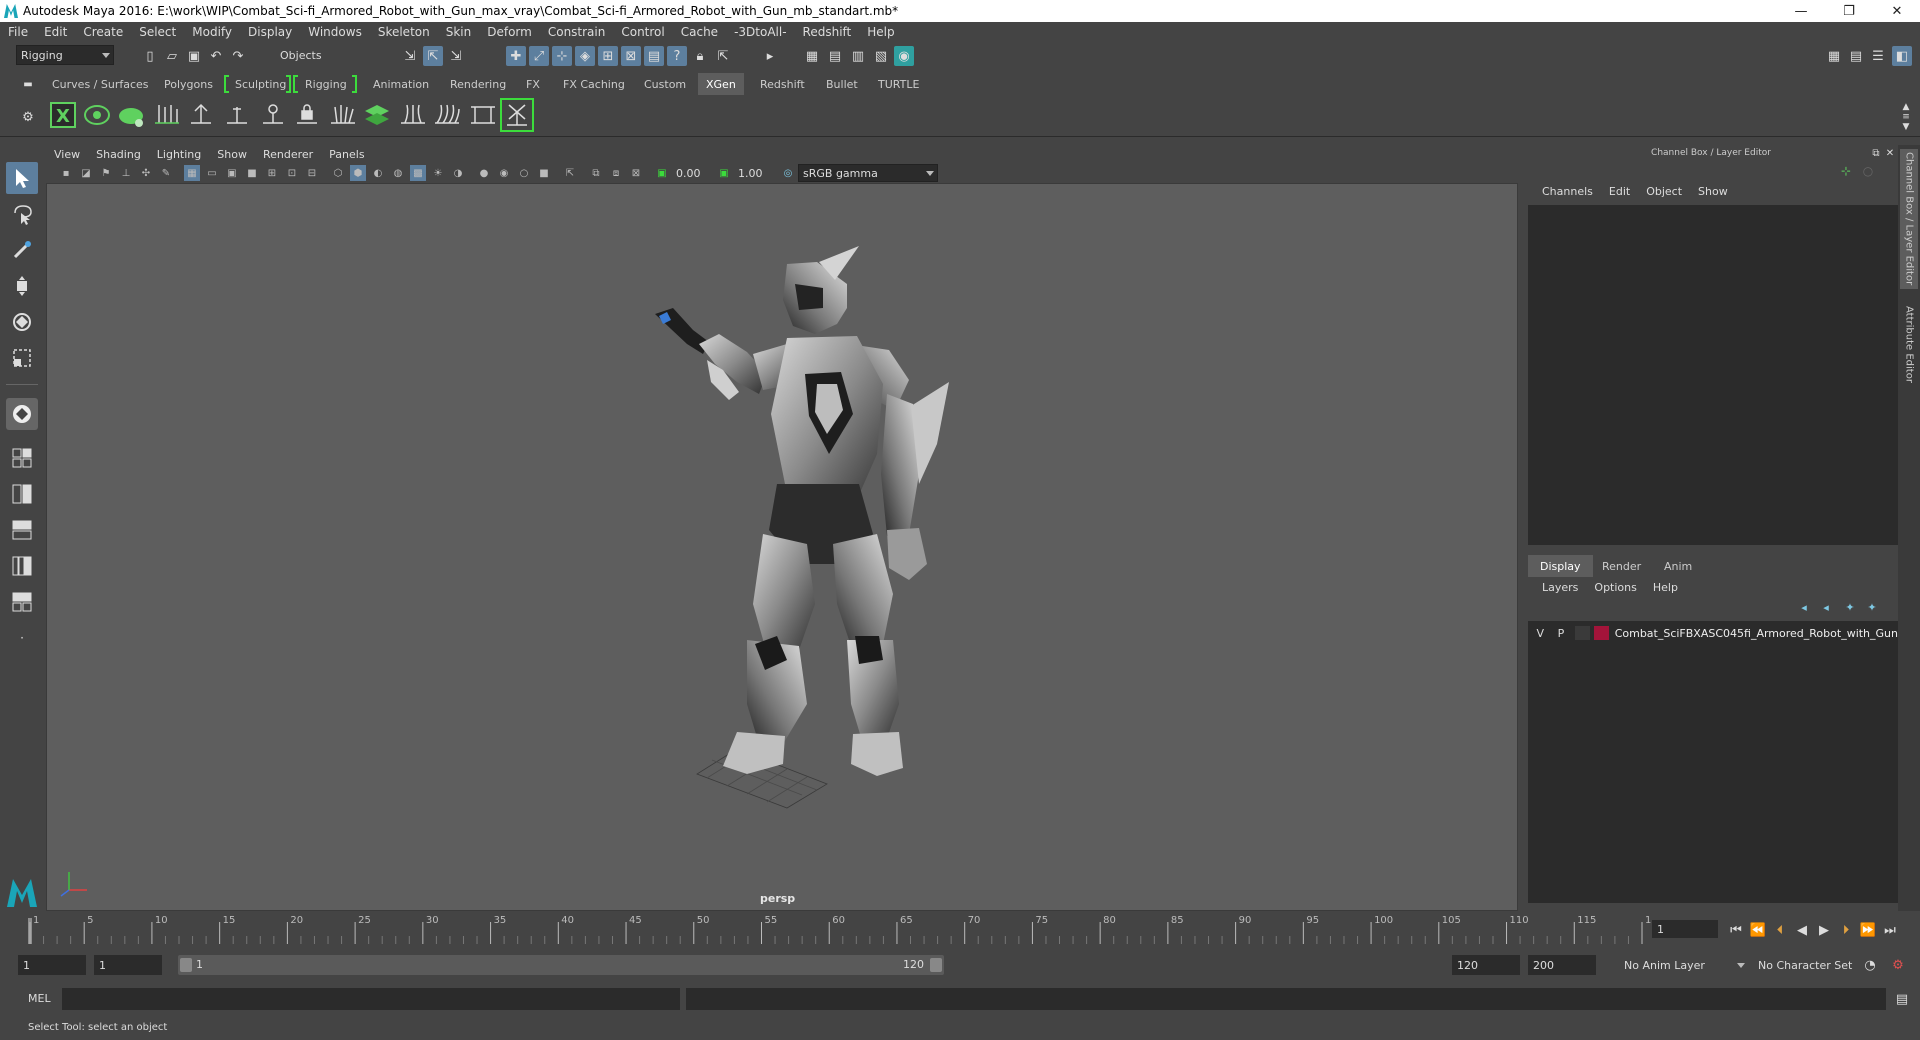  Describe the element at coordinates (842, 84) in the screenshot. I see `tab-bullet: Bullet` at that location.